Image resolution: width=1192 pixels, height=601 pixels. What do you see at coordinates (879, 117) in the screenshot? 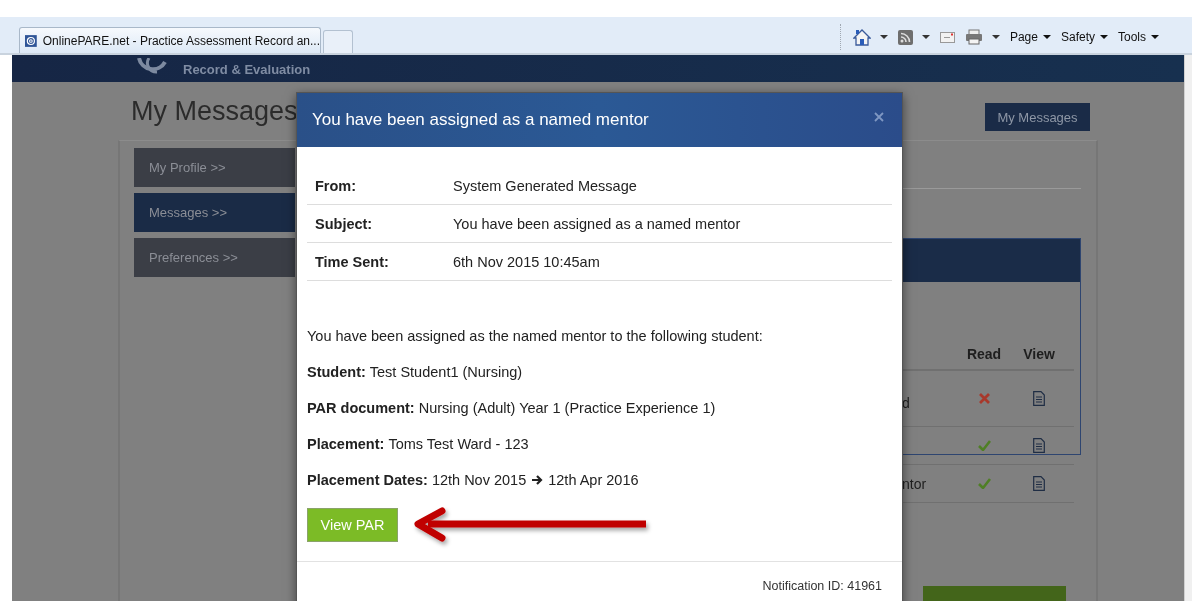
I see `close-icon` at bounding box center [879, 117].